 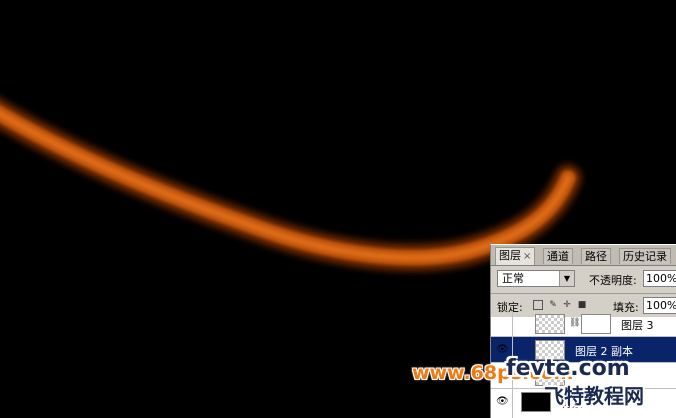 I want to click on opacity-field: 100%, so click(x=659, y=278).